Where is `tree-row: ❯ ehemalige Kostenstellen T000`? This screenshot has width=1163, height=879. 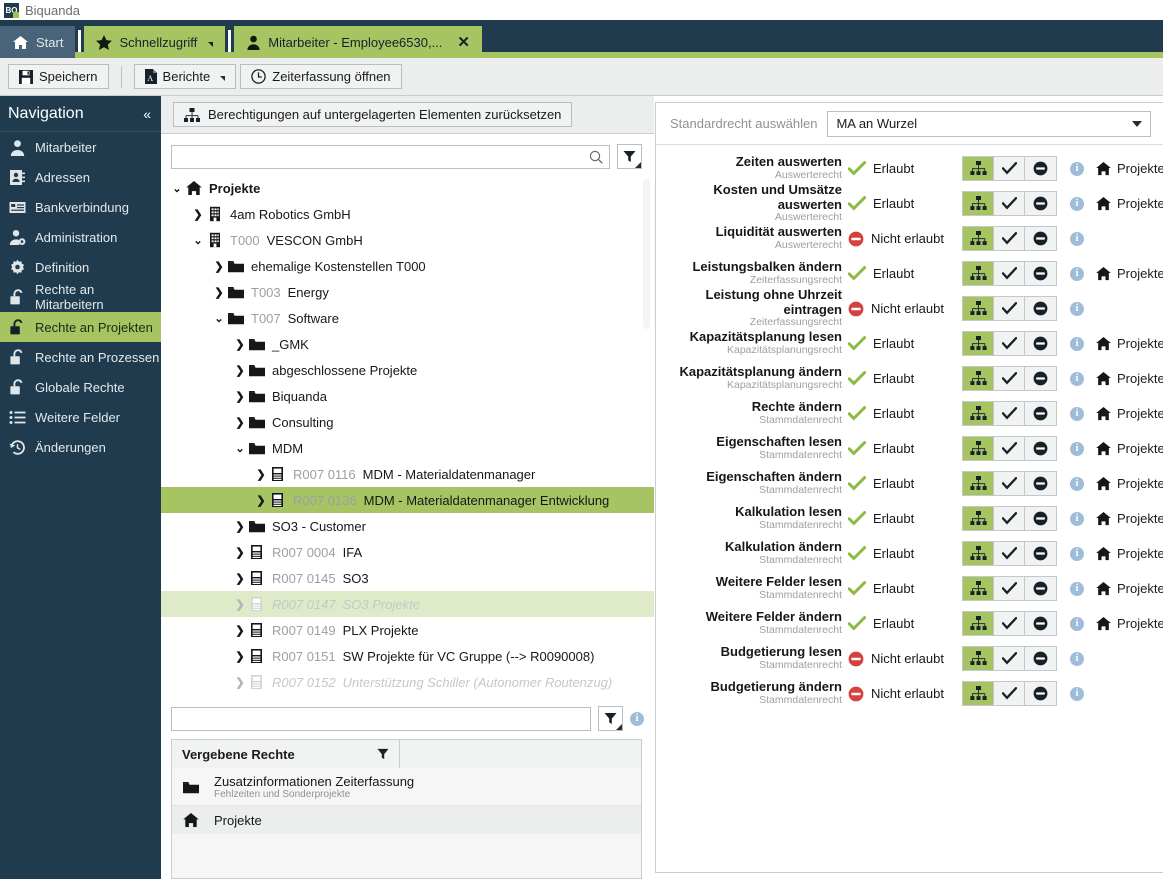 tree-row: ❯ ehemalige Kostenstellen T000 is located at coordinates (407, 266).